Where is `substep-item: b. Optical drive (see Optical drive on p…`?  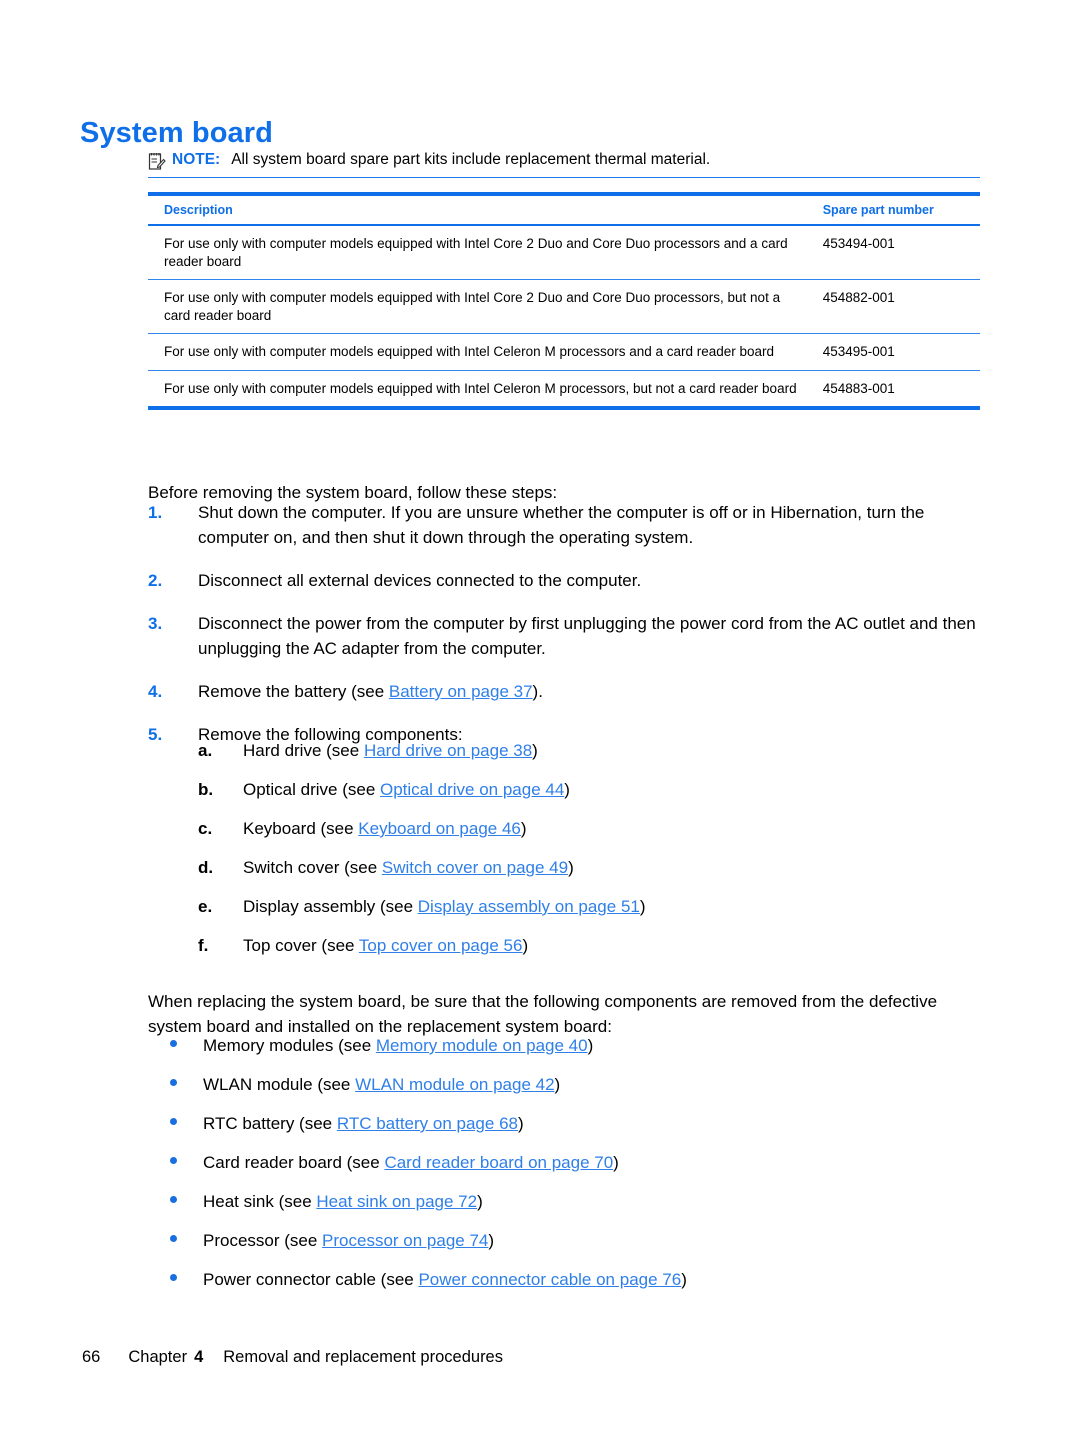 substep-item: b. Optical drive (see Optical drive on p… is located at coordinates (598, 789).